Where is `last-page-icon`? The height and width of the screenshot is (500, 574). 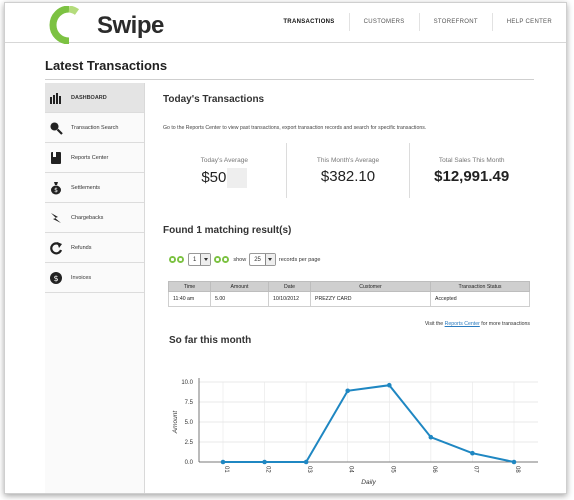 last-page-icon is located at coordinates (226, 259).